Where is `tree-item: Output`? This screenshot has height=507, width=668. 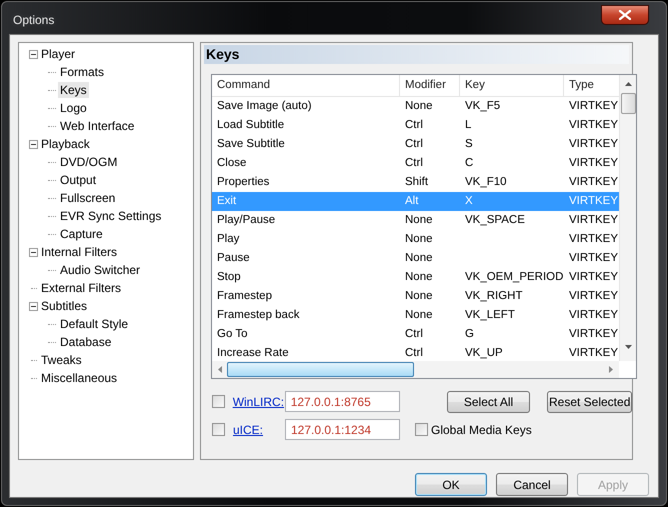 tree-item: Output is located at coordinates (78, 180).